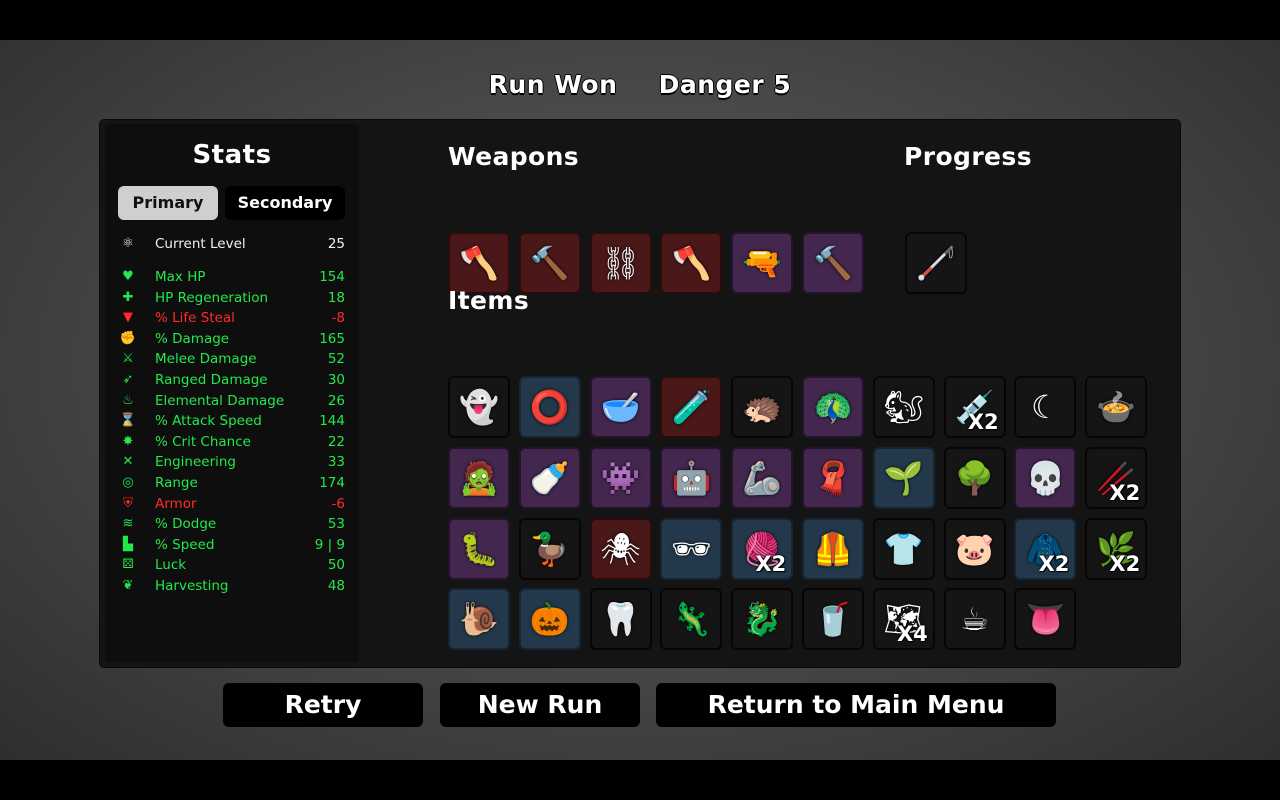 The height and width of the screenshot is (800, 1280). I want to click on items-slot: 🦎, so click(691, 619).